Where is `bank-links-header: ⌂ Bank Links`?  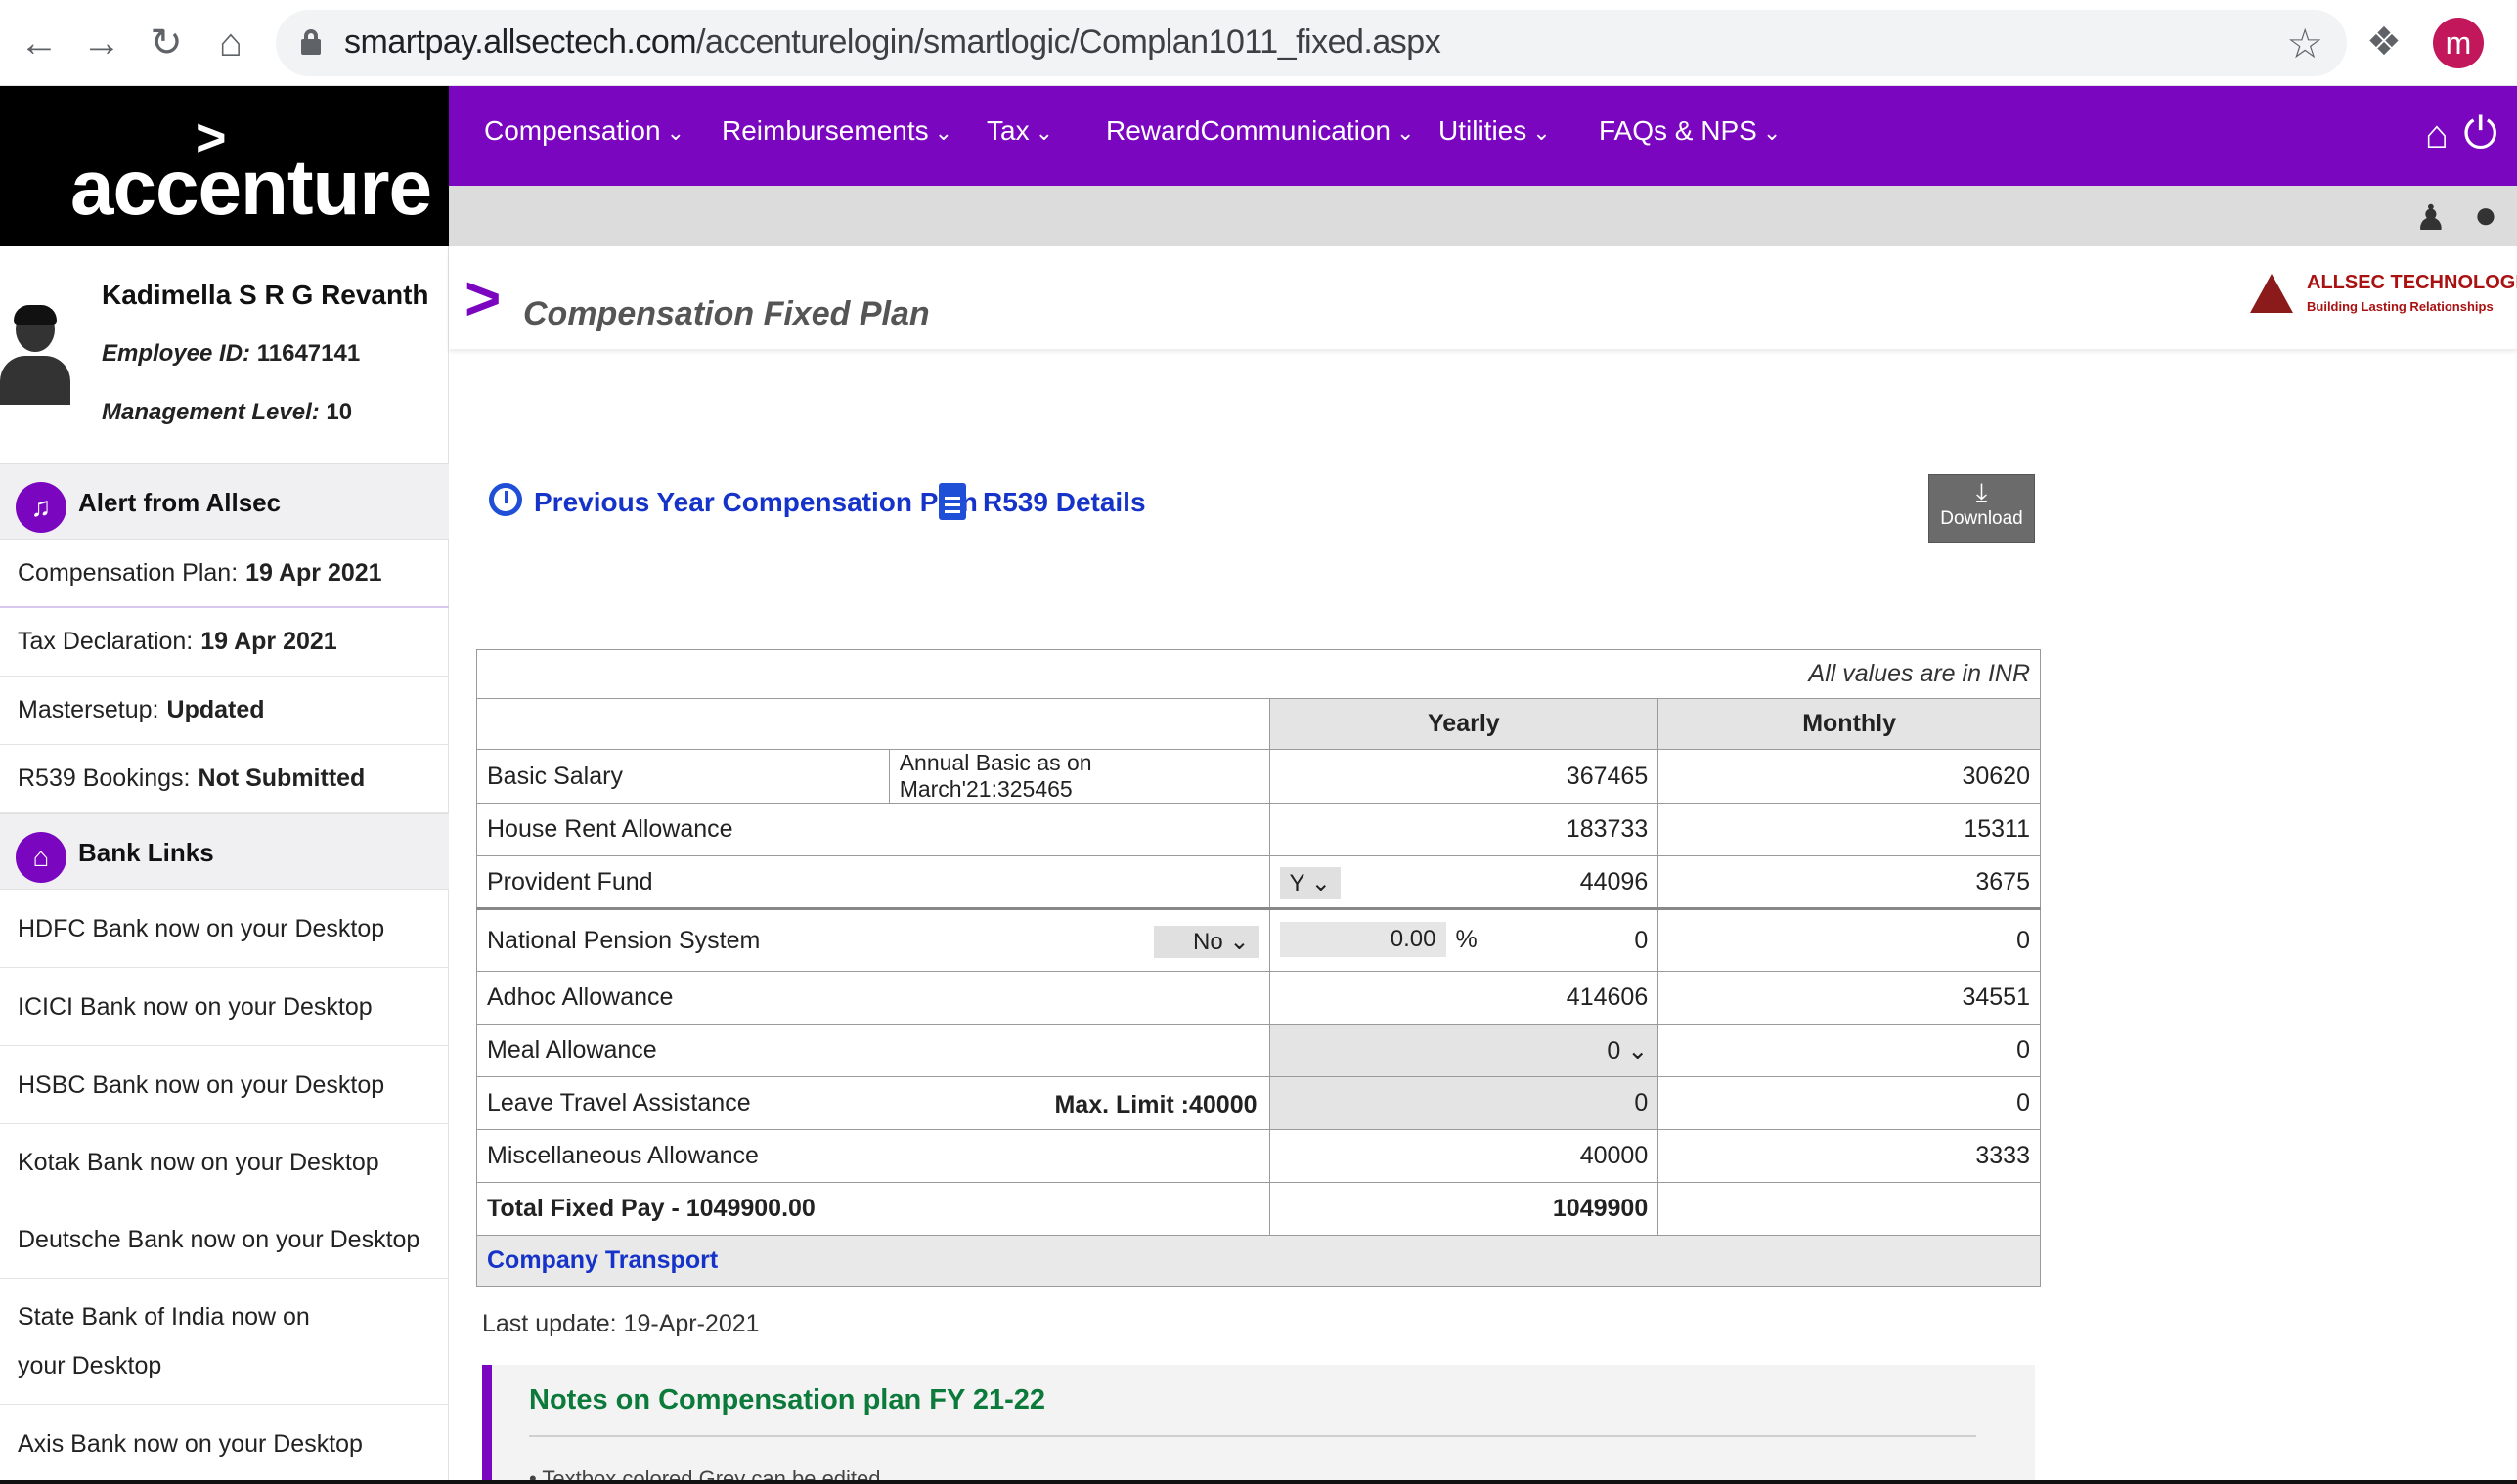
bank-links-header: ⌂ Bank Links is located at coordinates (225, 851).